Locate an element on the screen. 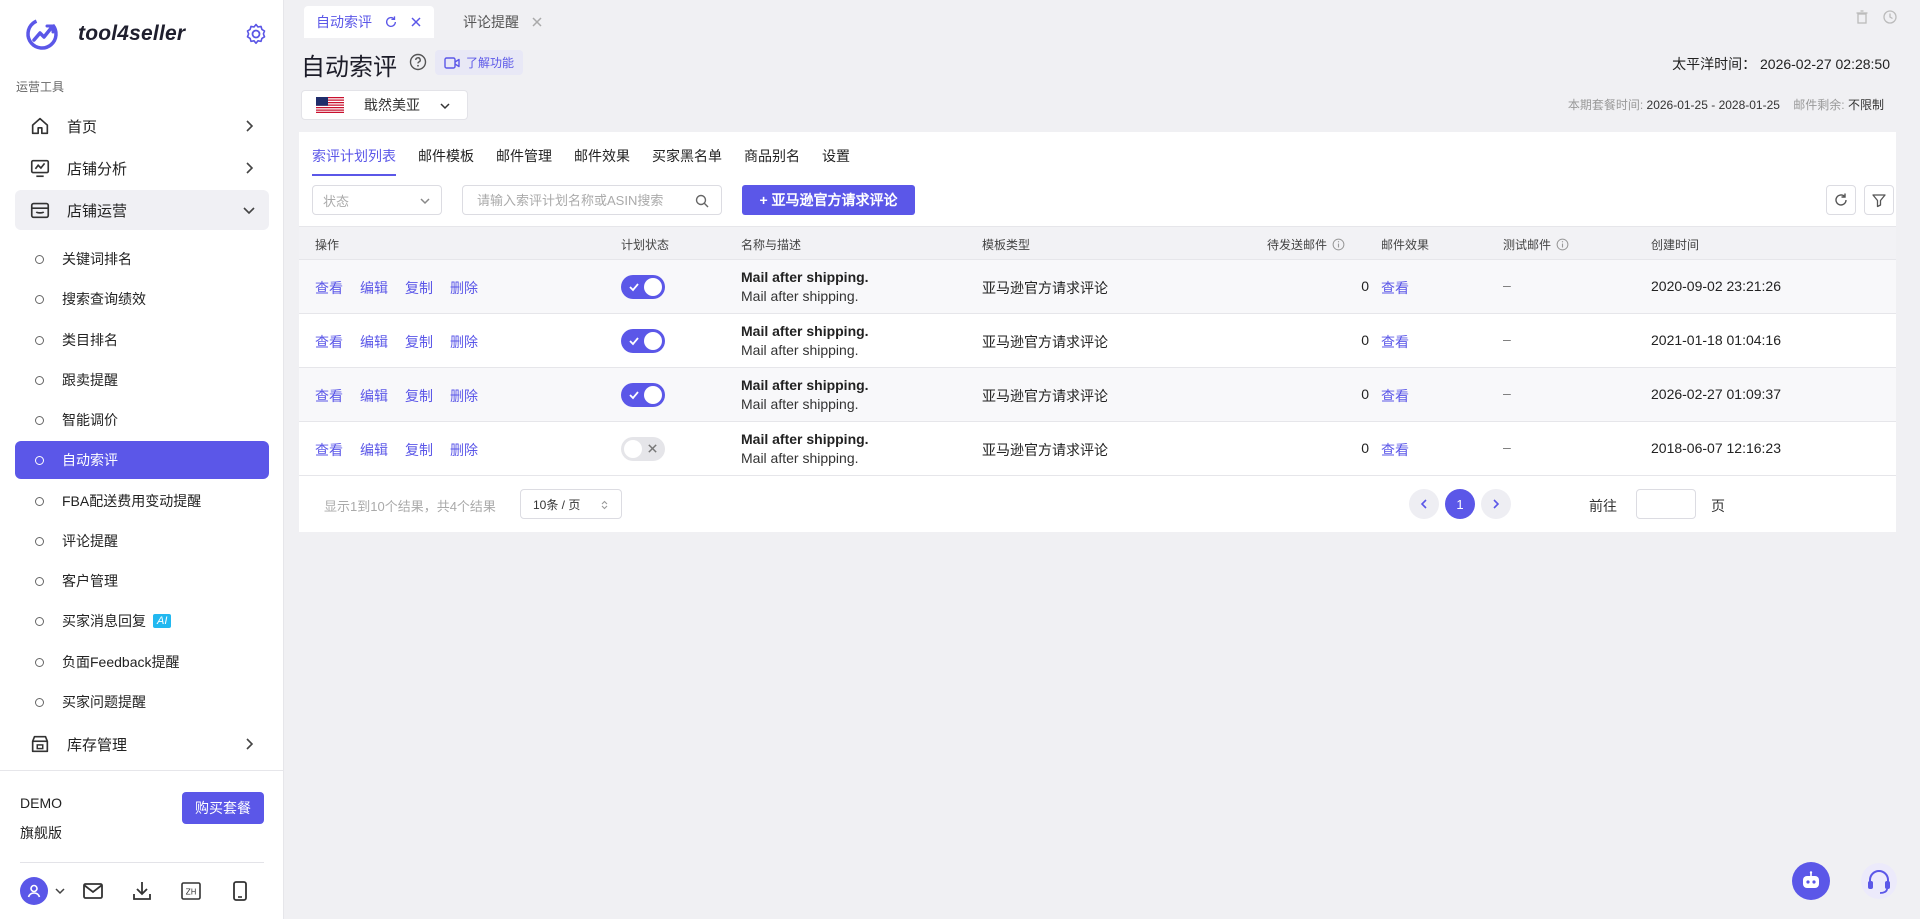  download-icon is located at coordinates (142, 891).